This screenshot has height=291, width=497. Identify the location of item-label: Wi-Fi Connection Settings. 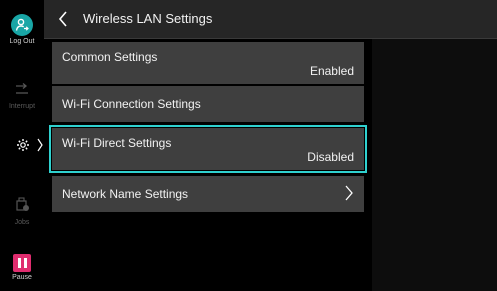
(131, 104).